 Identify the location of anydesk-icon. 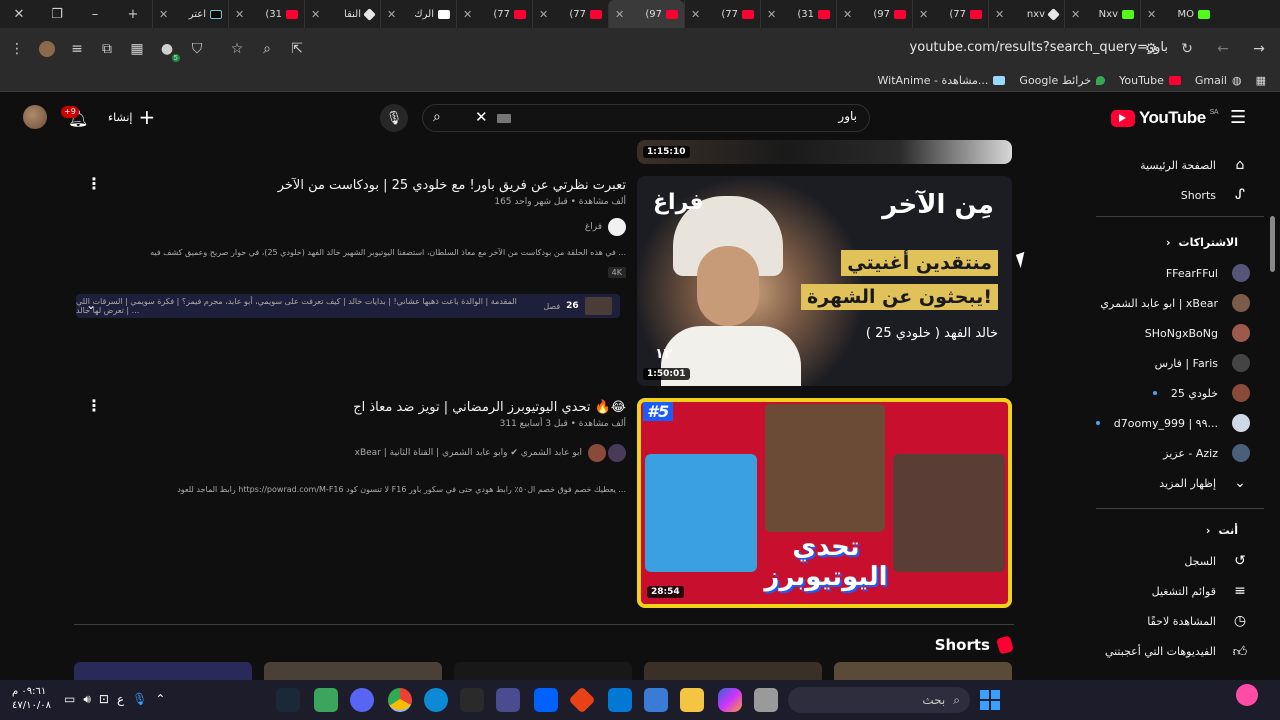
(582, 700).